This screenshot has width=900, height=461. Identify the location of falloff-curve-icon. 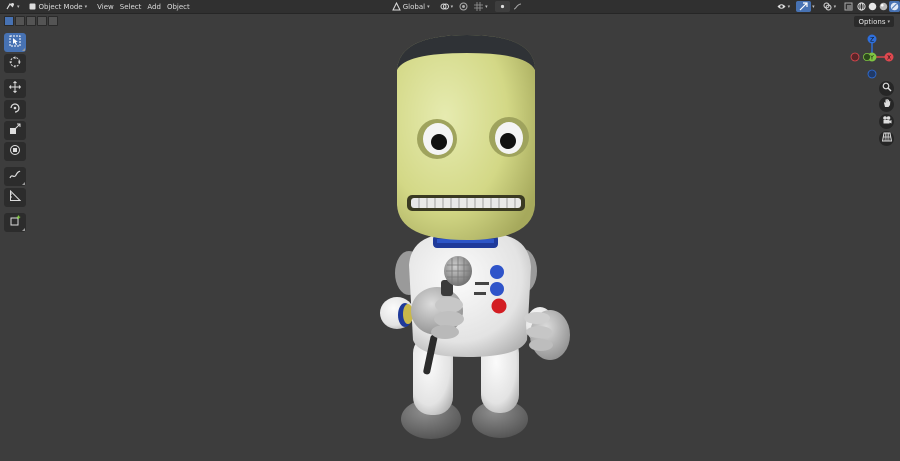
(517, 6).